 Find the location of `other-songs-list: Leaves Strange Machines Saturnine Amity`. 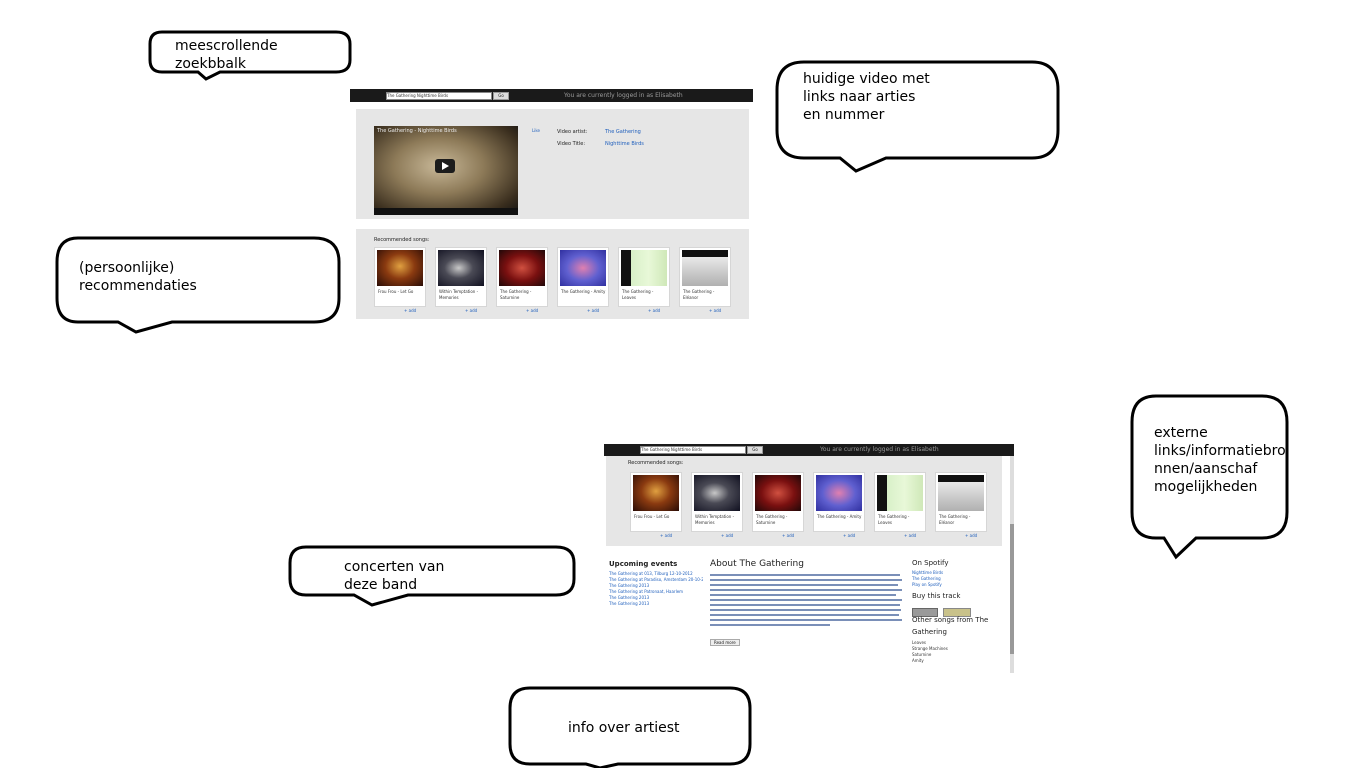

other-songs-list: Leaves Strange Machines Saturnine Amity is located at coordinates (955, 652).